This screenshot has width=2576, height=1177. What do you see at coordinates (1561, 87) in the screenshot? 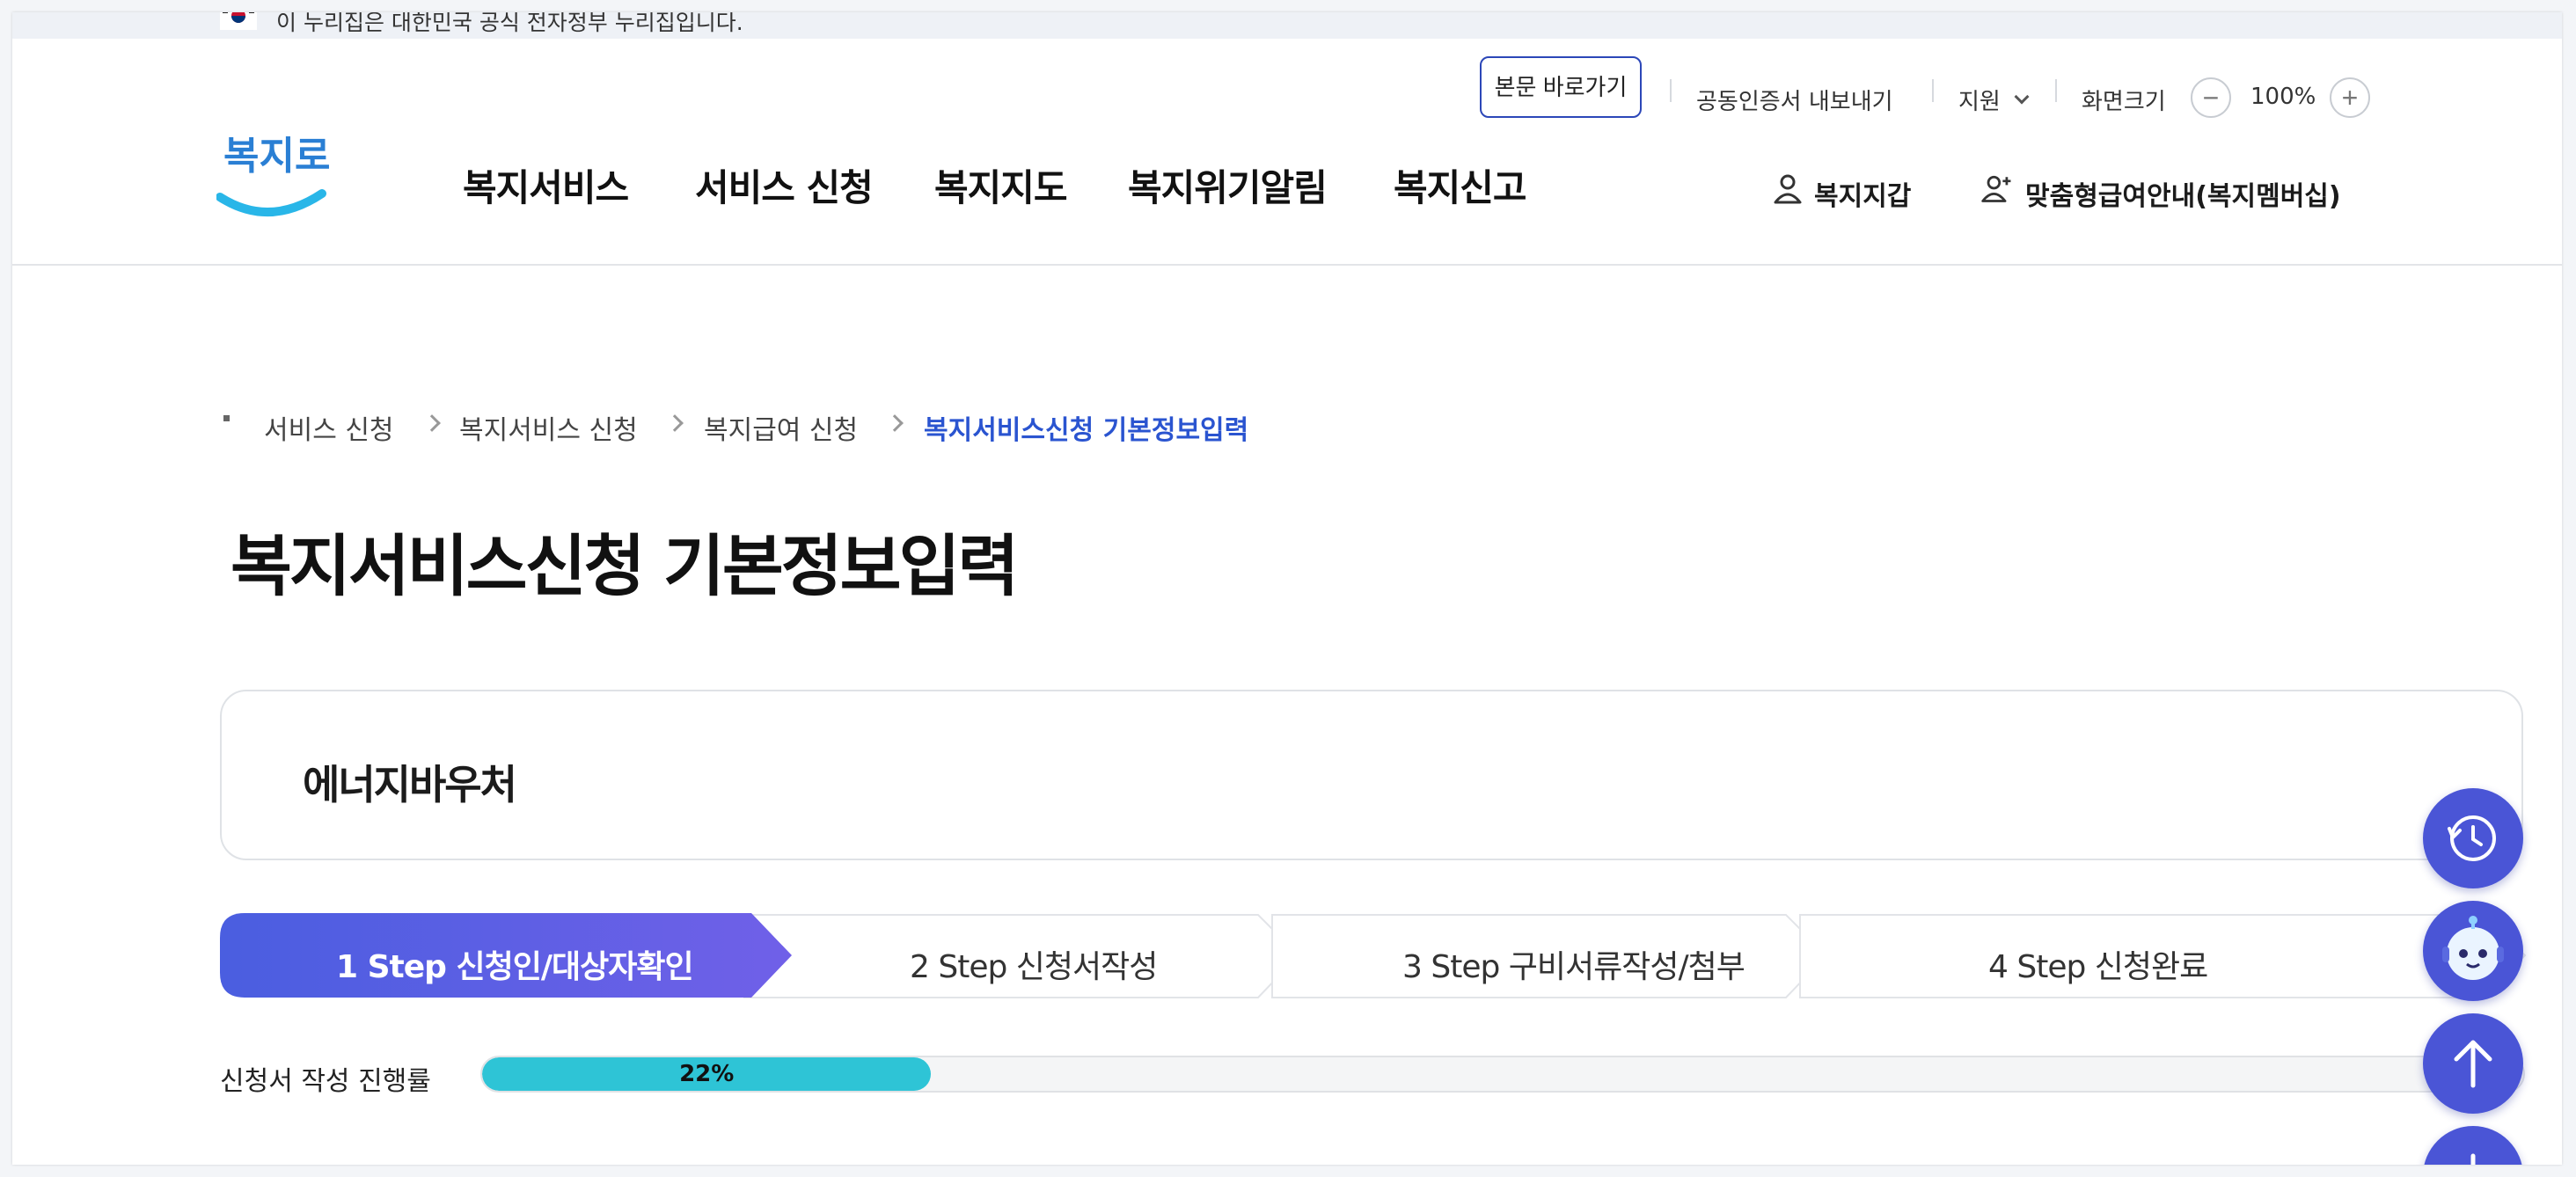
I see `skip-to-content-button: 본문 바로가기` at bounding box center [1561, 87].